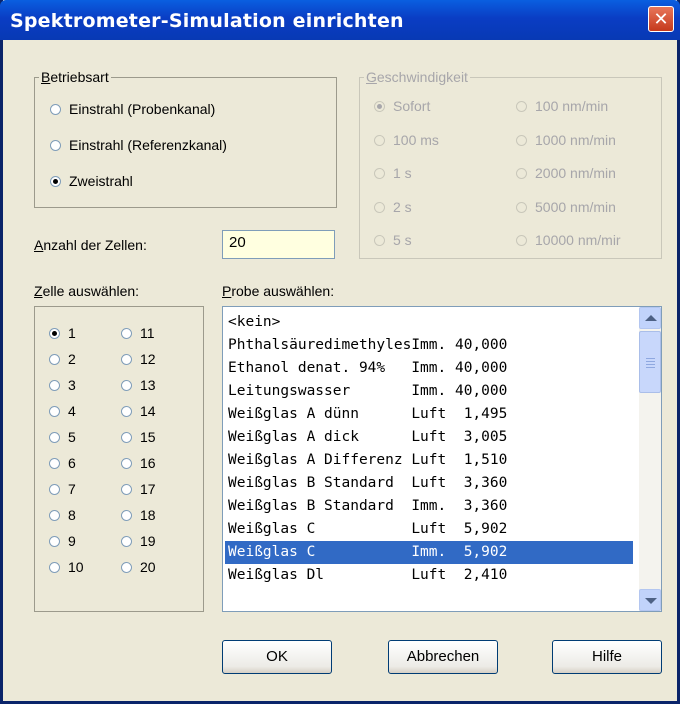 This screenshot has height=704, width=680. What do you see at coordinates (62, 333) in the screenshot?
I see `radio-cell-1: 1` at bounding box center [62, 333].